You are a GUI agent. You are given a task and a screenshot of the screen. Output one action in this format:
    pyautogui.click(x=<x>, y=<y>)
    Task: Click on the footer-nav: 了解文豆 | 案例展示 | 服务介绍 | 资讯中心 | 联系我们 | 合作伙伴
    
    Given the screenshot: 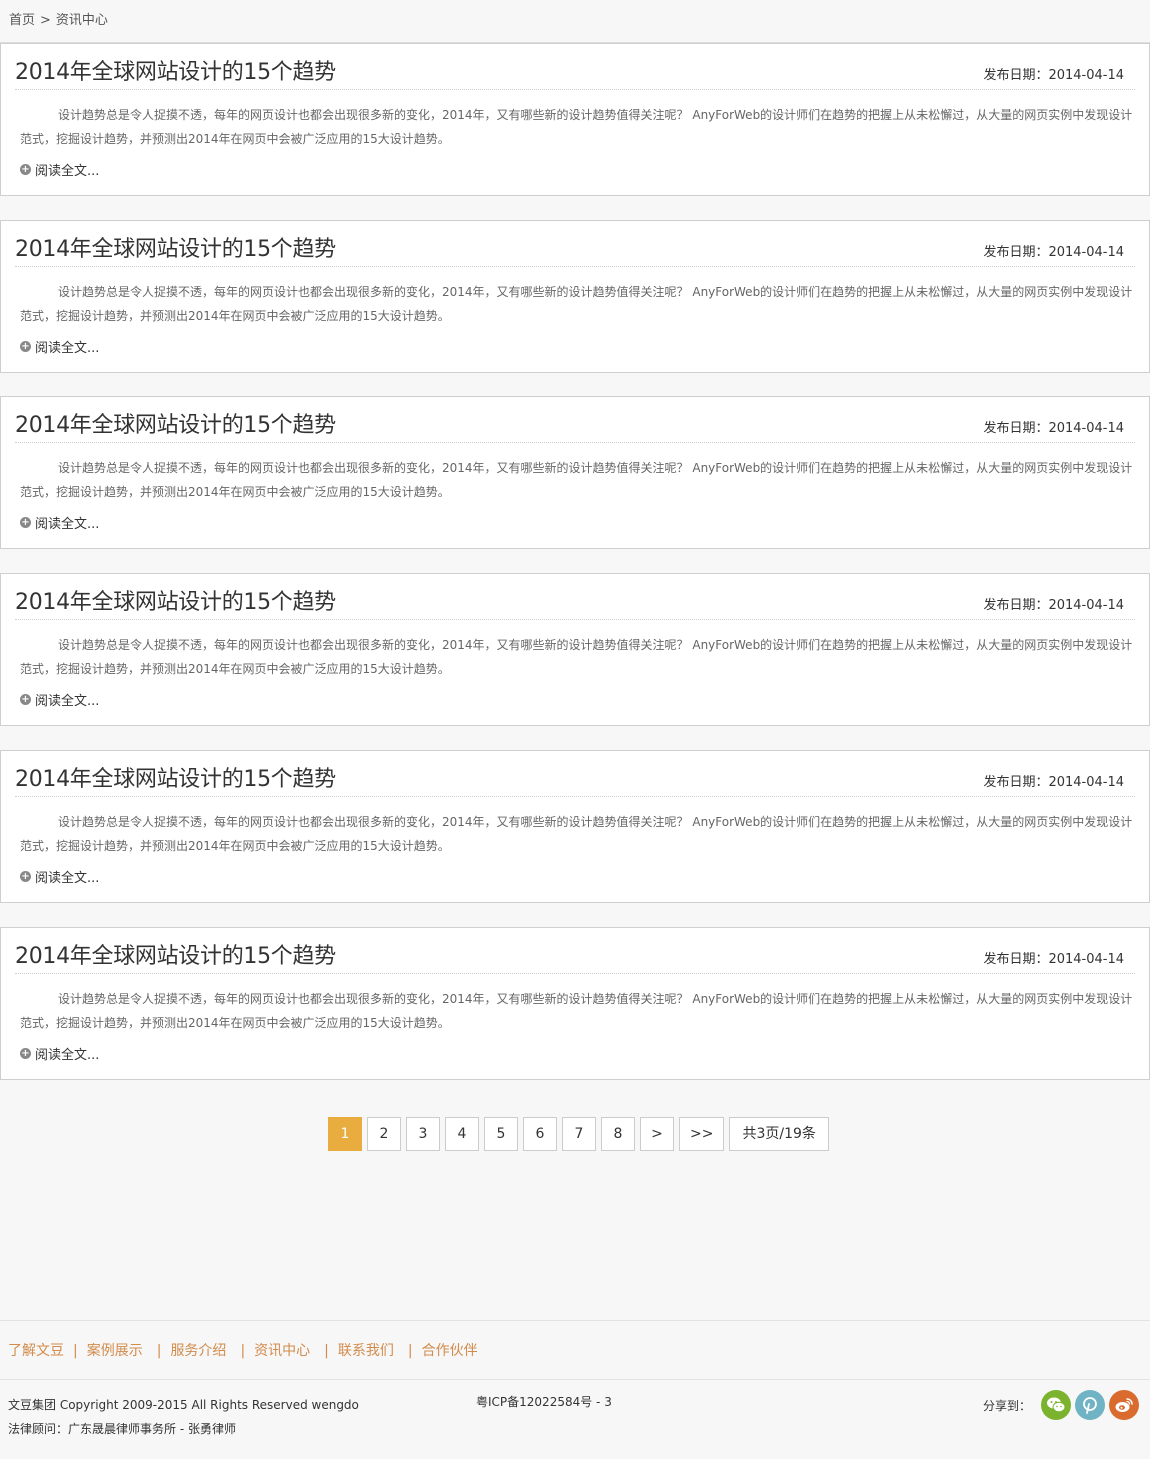 What is the action you would take?
    pyautogui.click(x=575, y=1350)
    